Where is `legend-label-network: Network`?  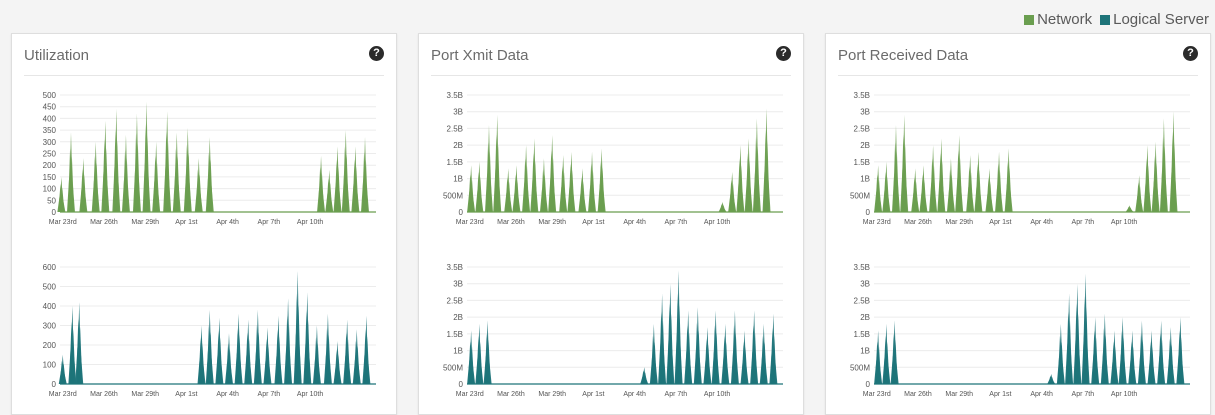
legend-label-network: Network is located at coordinates (1065, 19).